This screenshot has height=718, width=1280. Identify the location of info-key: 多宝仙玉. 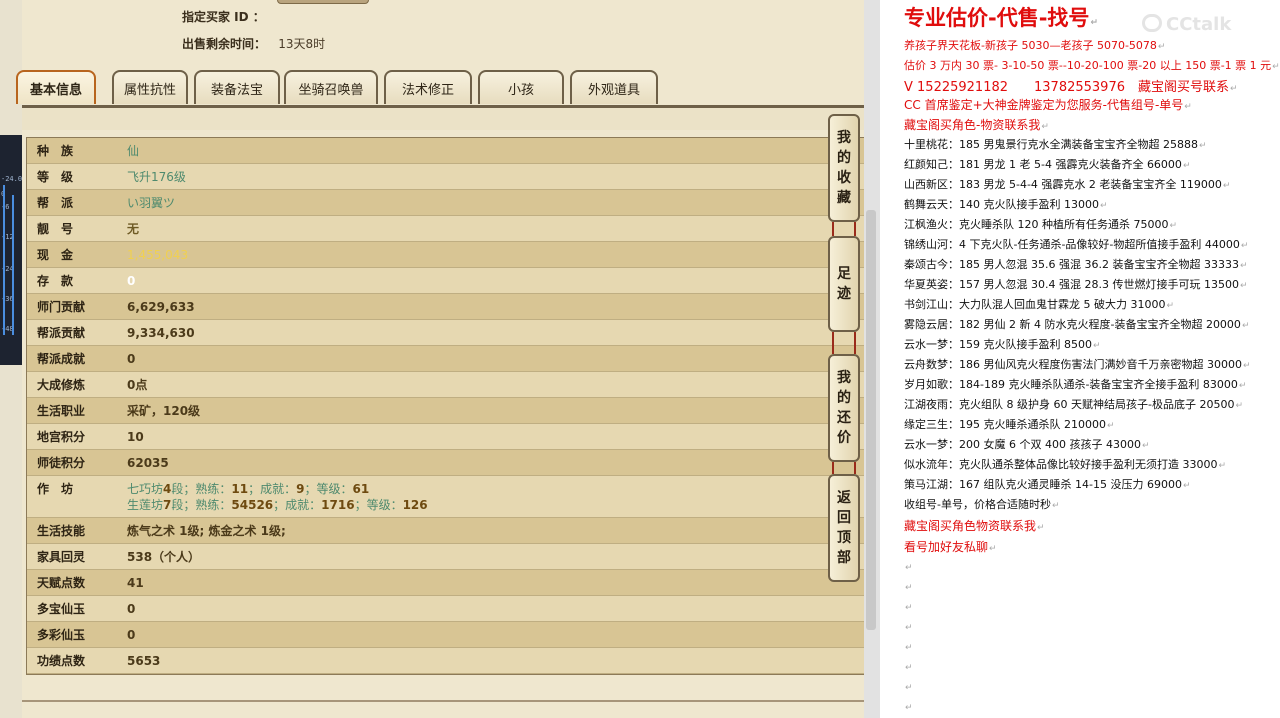
(61, 609).